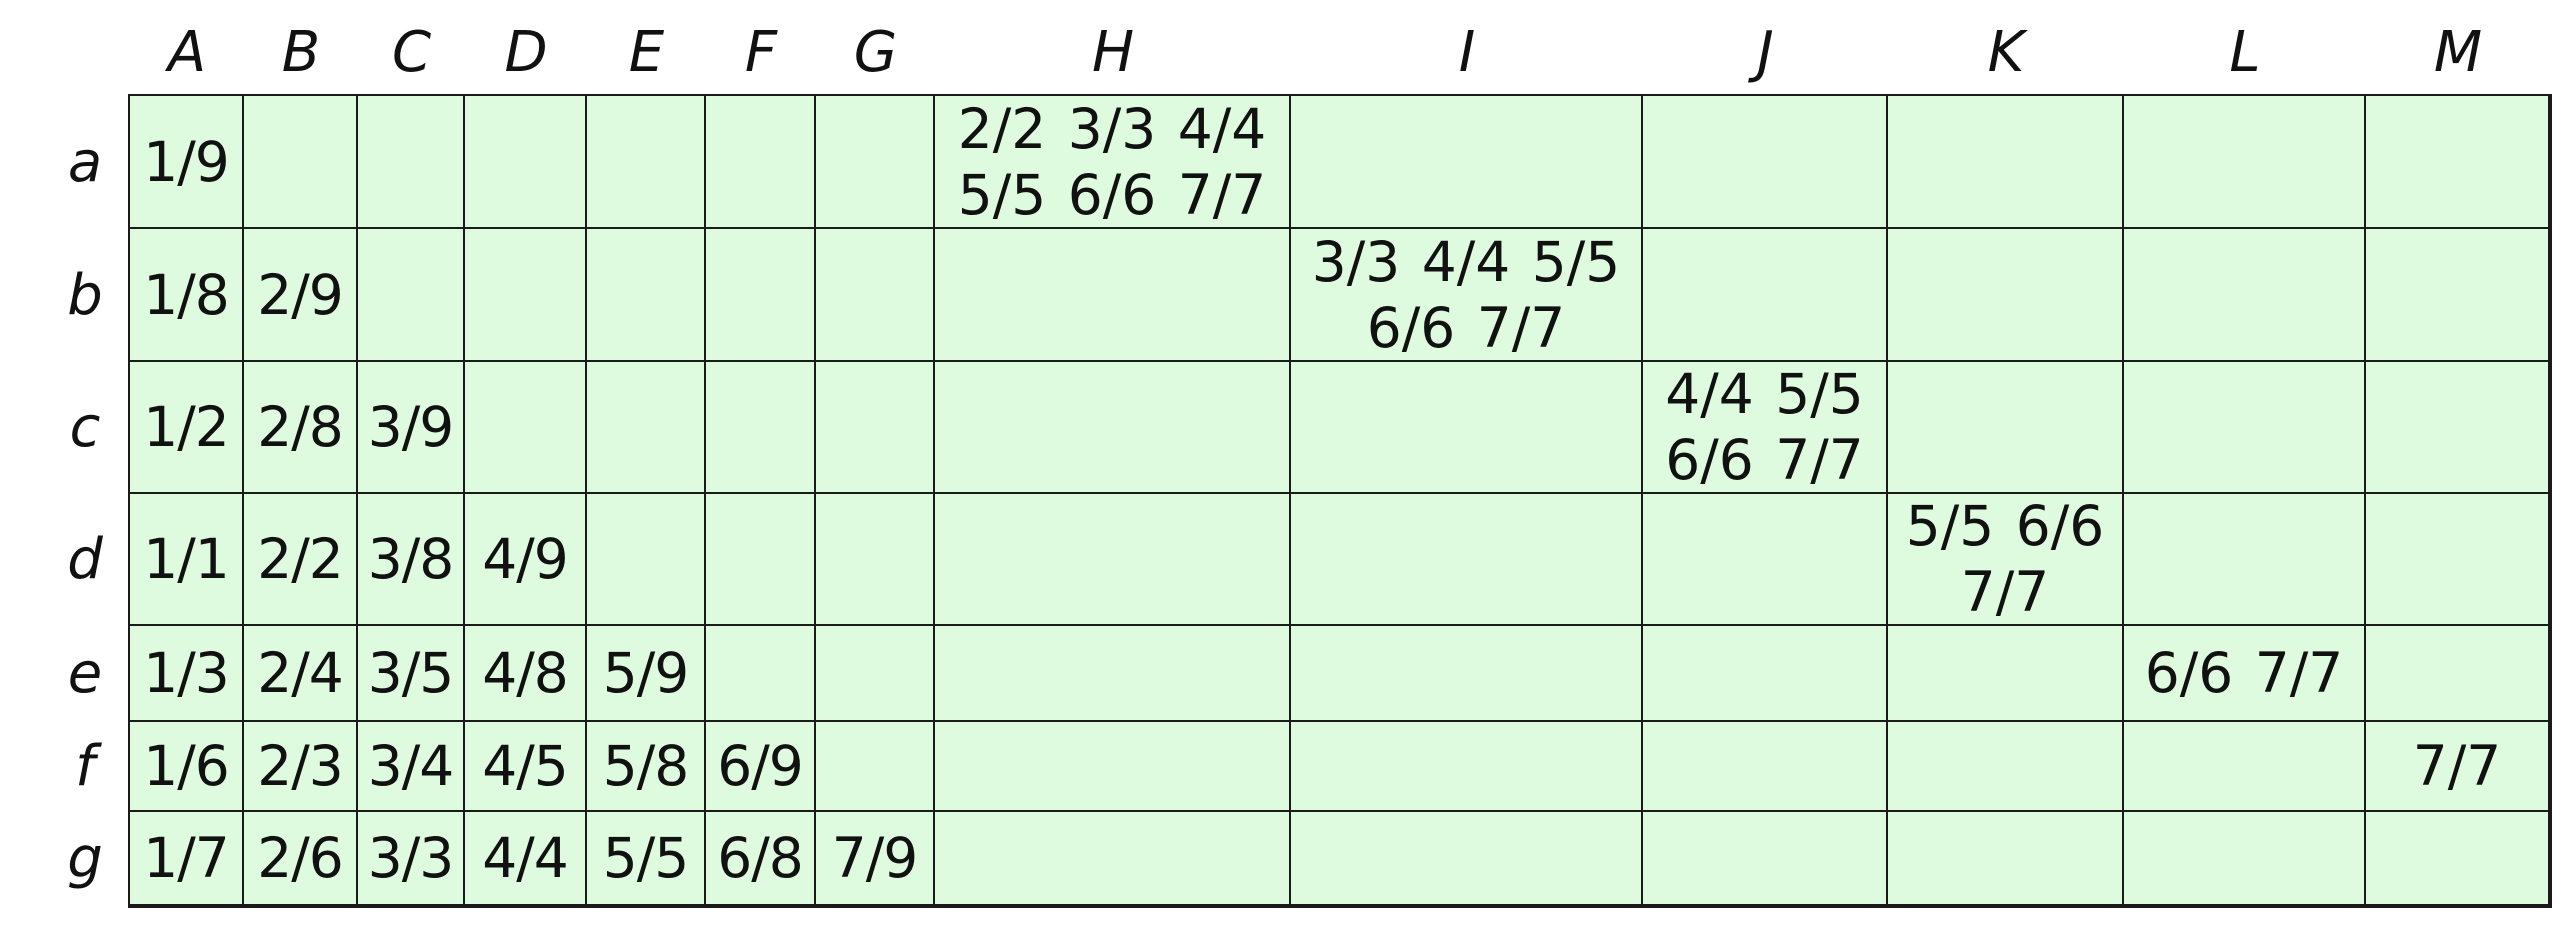  What do you see at coordinates (2459, 860) in the screenshot?
I see `grid-cell-gM` at bounding box center [2459, 860].